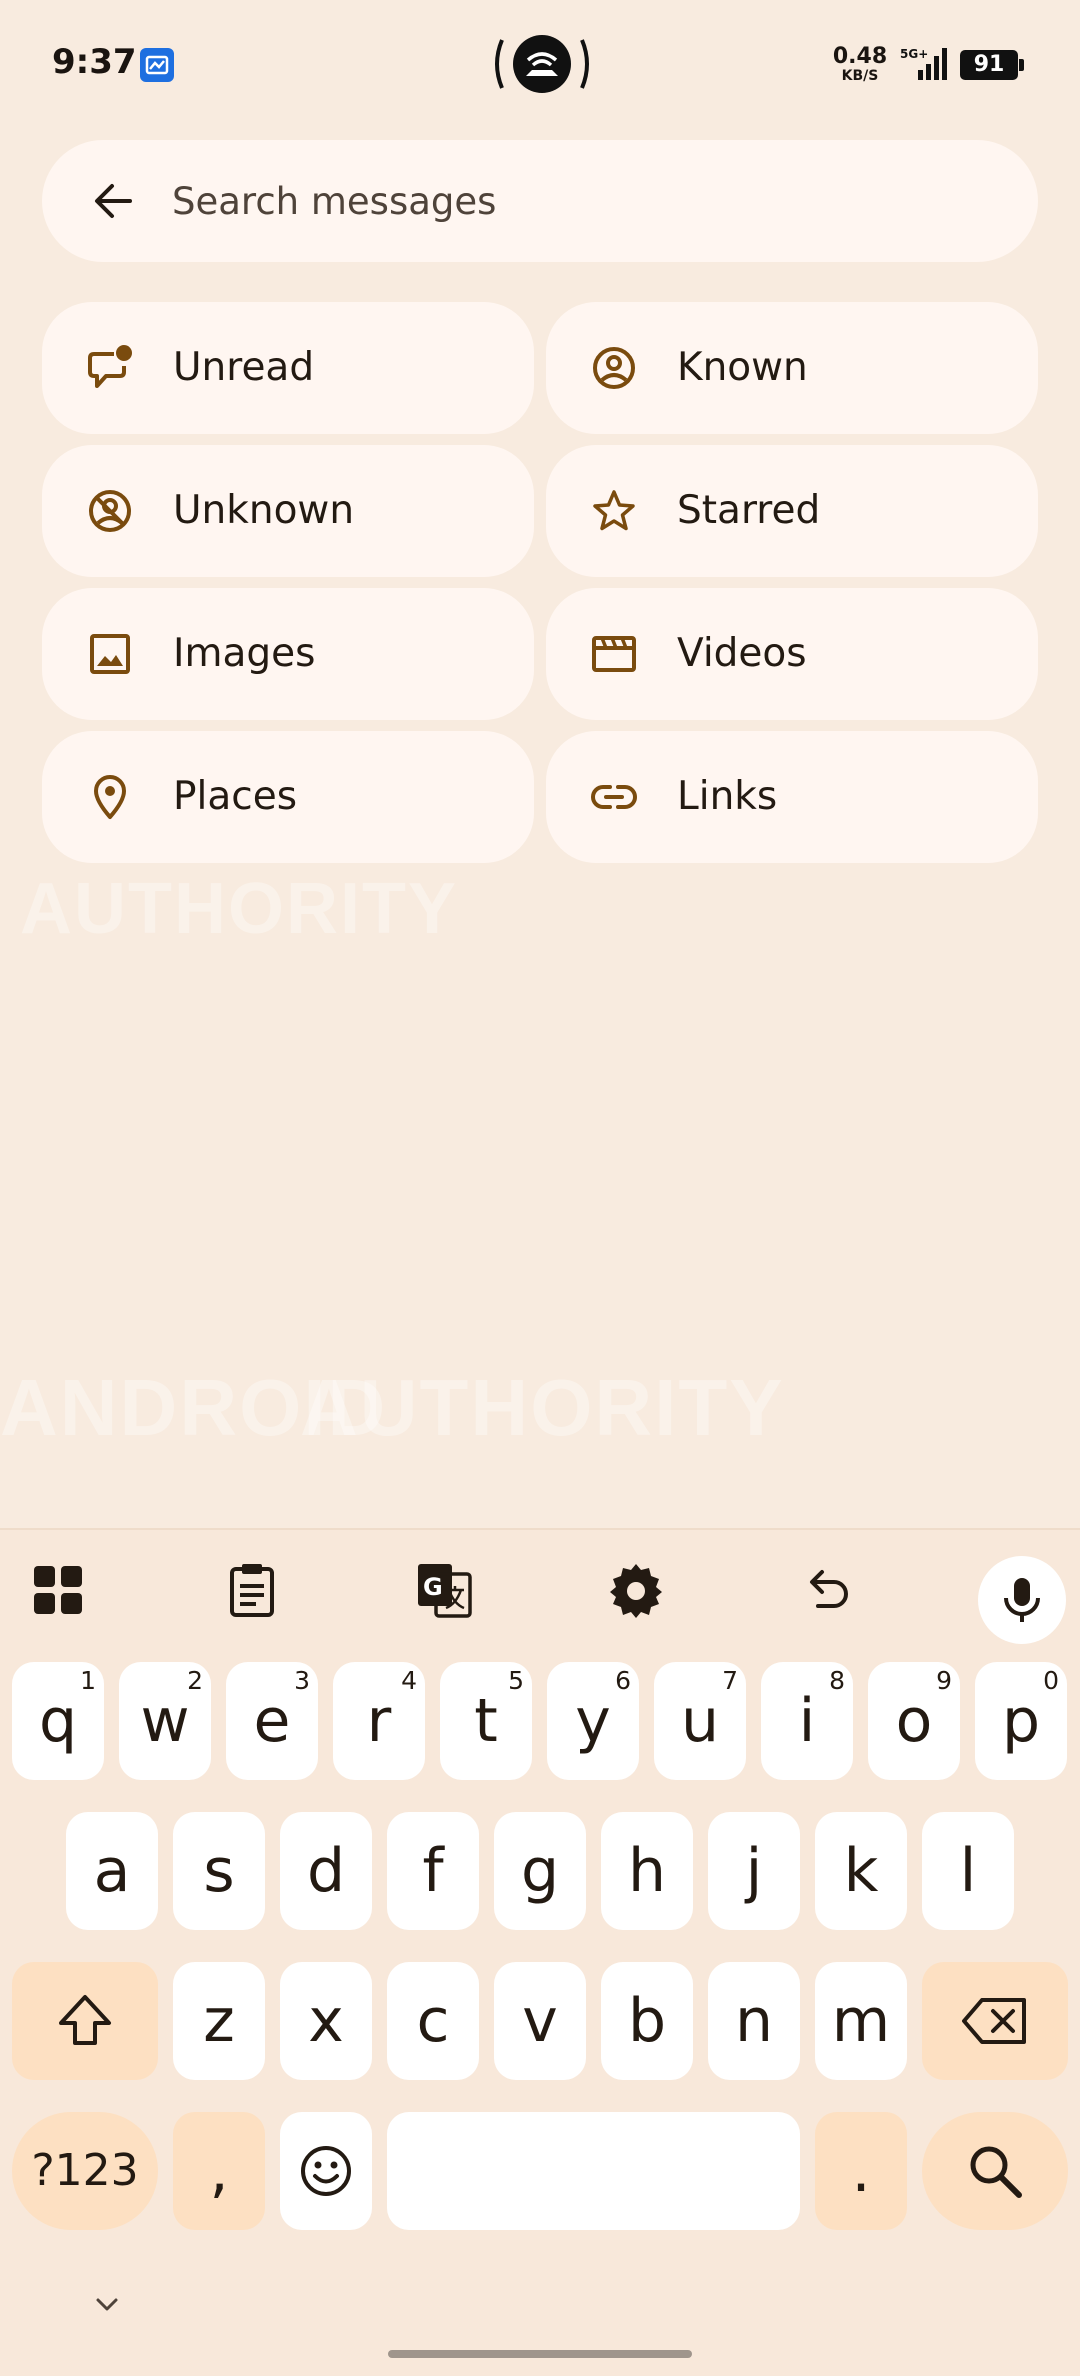 This screenshot has height=2376, width=1080. Describe the element at coordinates (614, 511) in the screenshot. I see `star-icon` at that location.